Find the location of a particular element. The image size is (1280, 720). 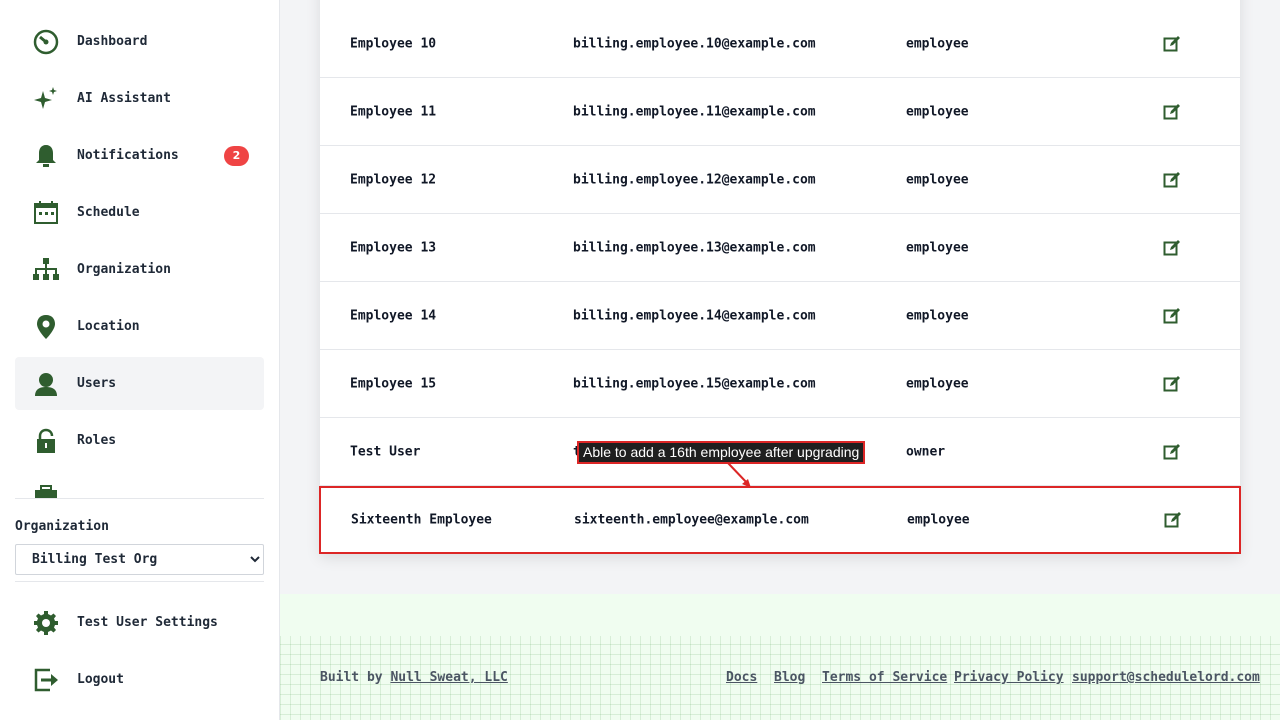

user-email: billing.employee.14@example.com is located at coordinates (694, 315).